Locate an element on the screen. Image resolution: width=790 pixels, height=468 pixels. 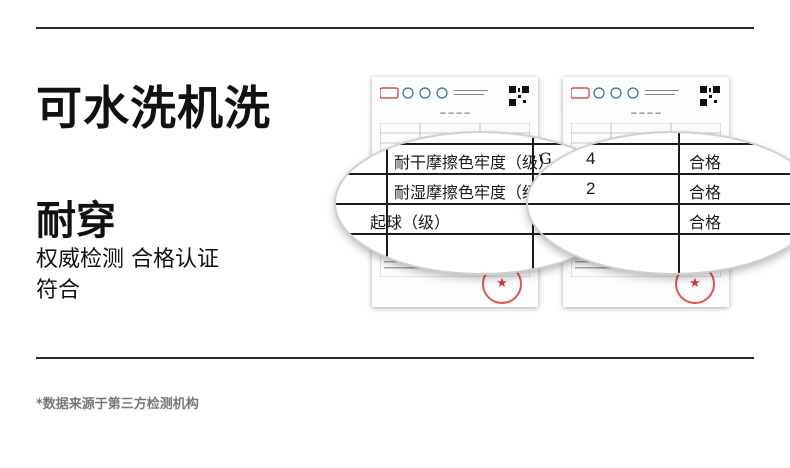
headline: 可水洗机洗 is located at coordinates (153, 108).